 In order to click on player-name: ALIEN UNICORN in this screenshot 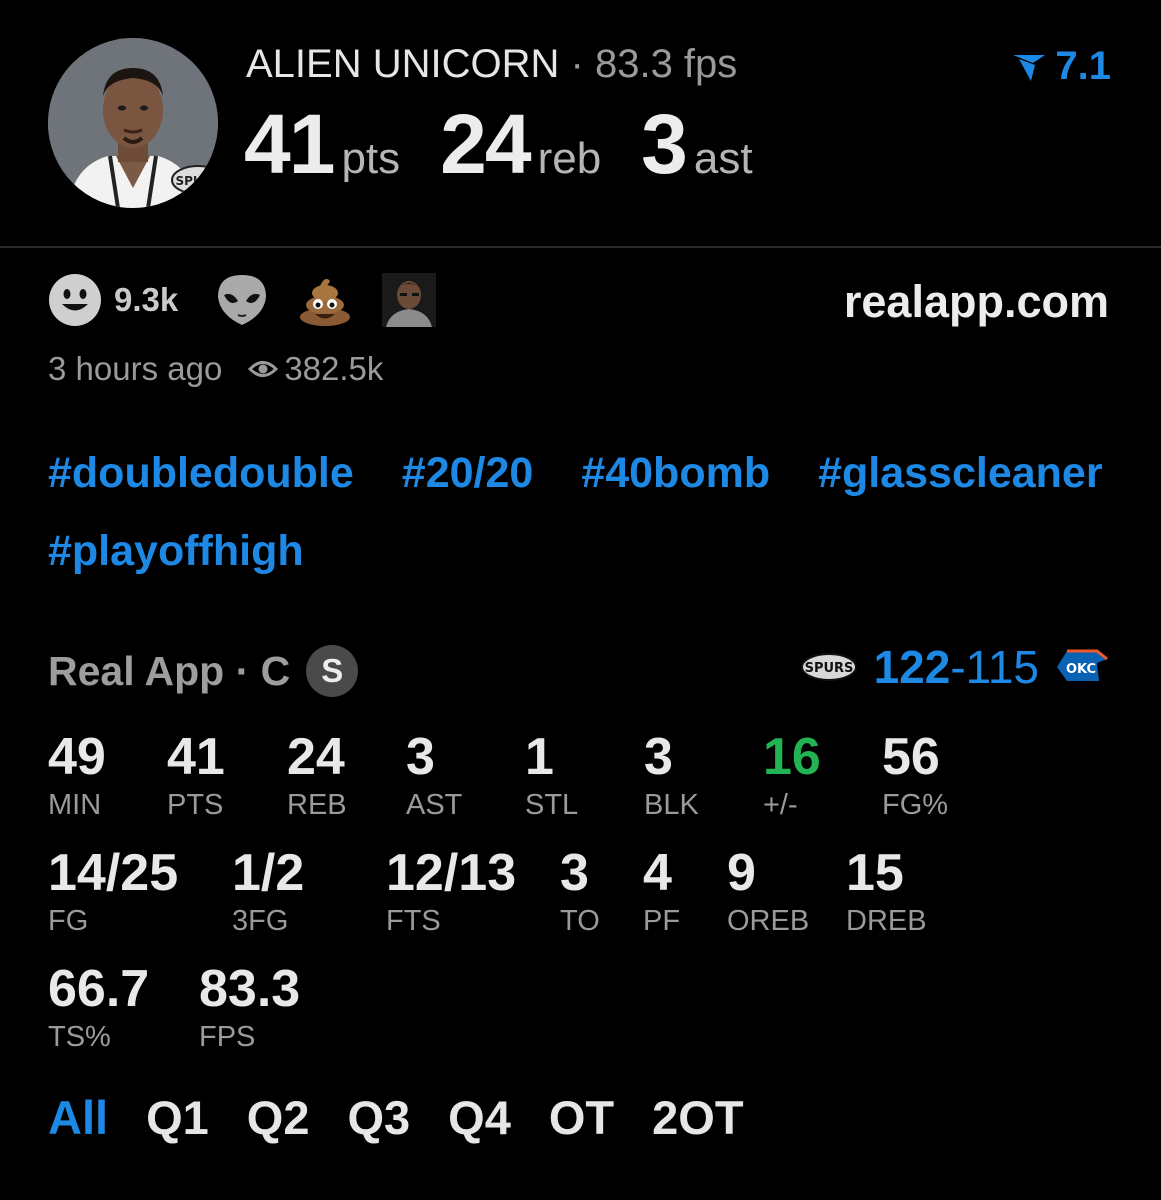, I will do `click(402, 64)`.